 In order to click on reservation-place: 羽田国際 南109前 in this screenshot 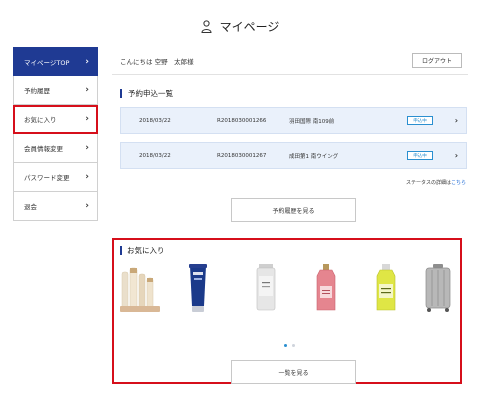, I will do `click(312, 121)`.